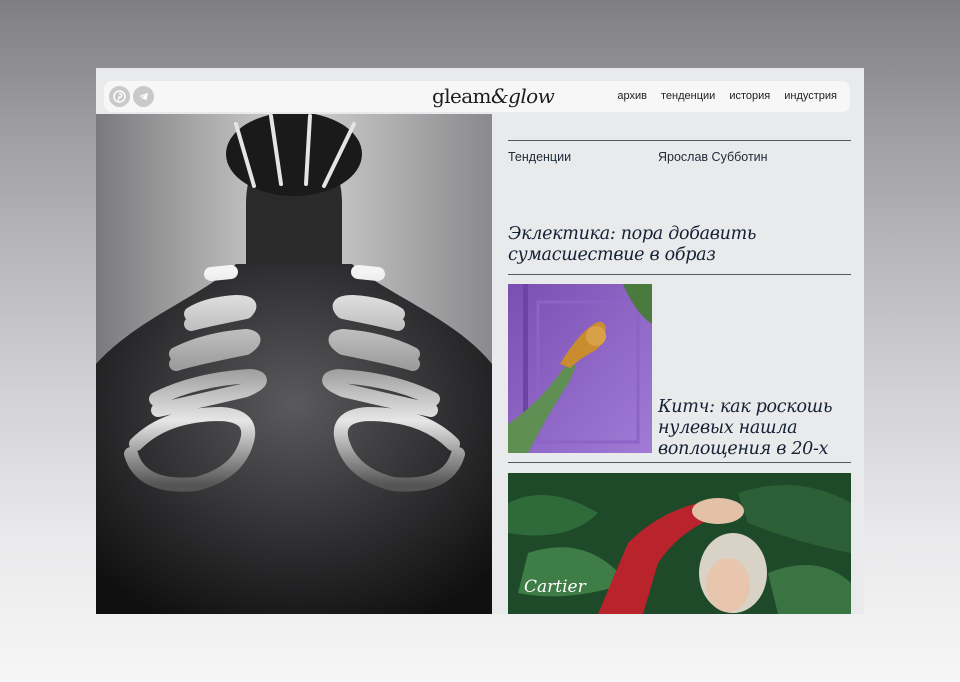  What do you see at coordinates (632, 96) in the screenshot?
I see `nav-item-archive: архив` at bounding box center [632, 96].